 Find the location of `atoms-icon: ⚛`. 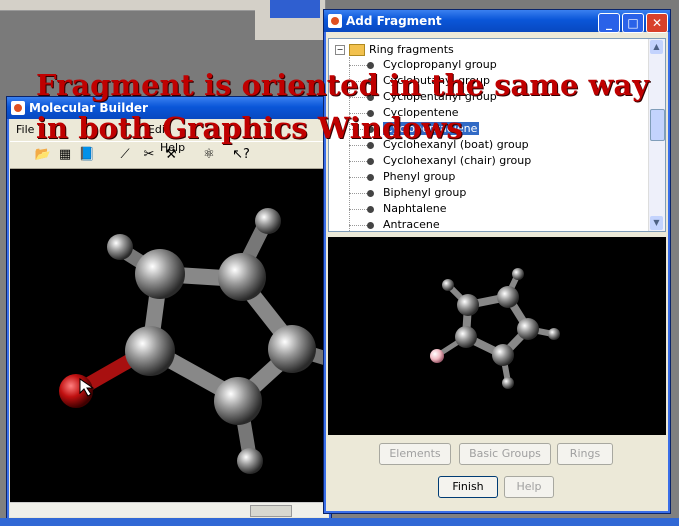

atoms-icon: ⚛ is located at coordinates (209, 155).